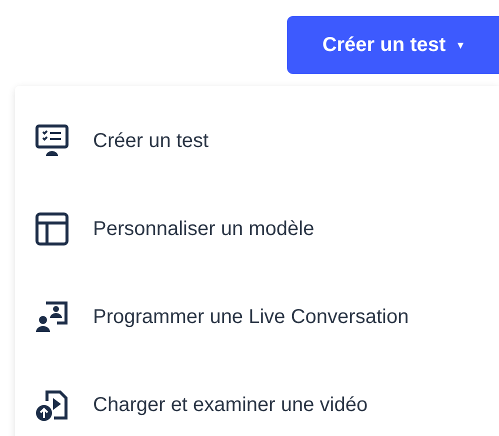  I want to click on video-upload-icon, so click(52, 405).